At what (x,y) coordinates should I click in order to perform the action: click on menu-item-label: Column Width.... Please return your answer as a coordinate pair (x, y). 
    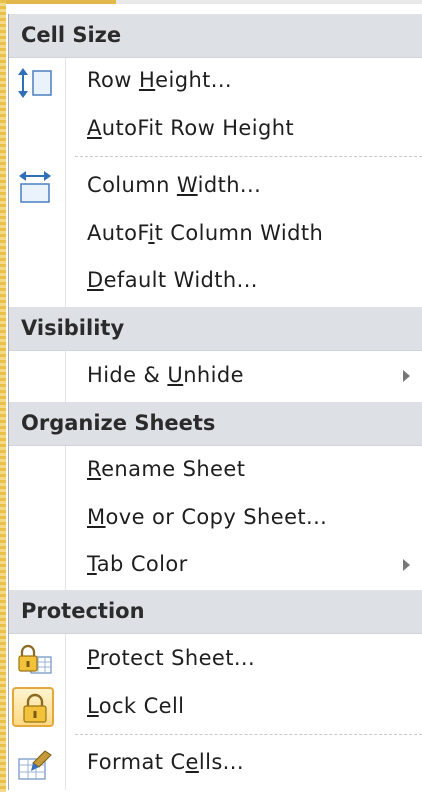
    Looking at the image, I should click on (174, 185).